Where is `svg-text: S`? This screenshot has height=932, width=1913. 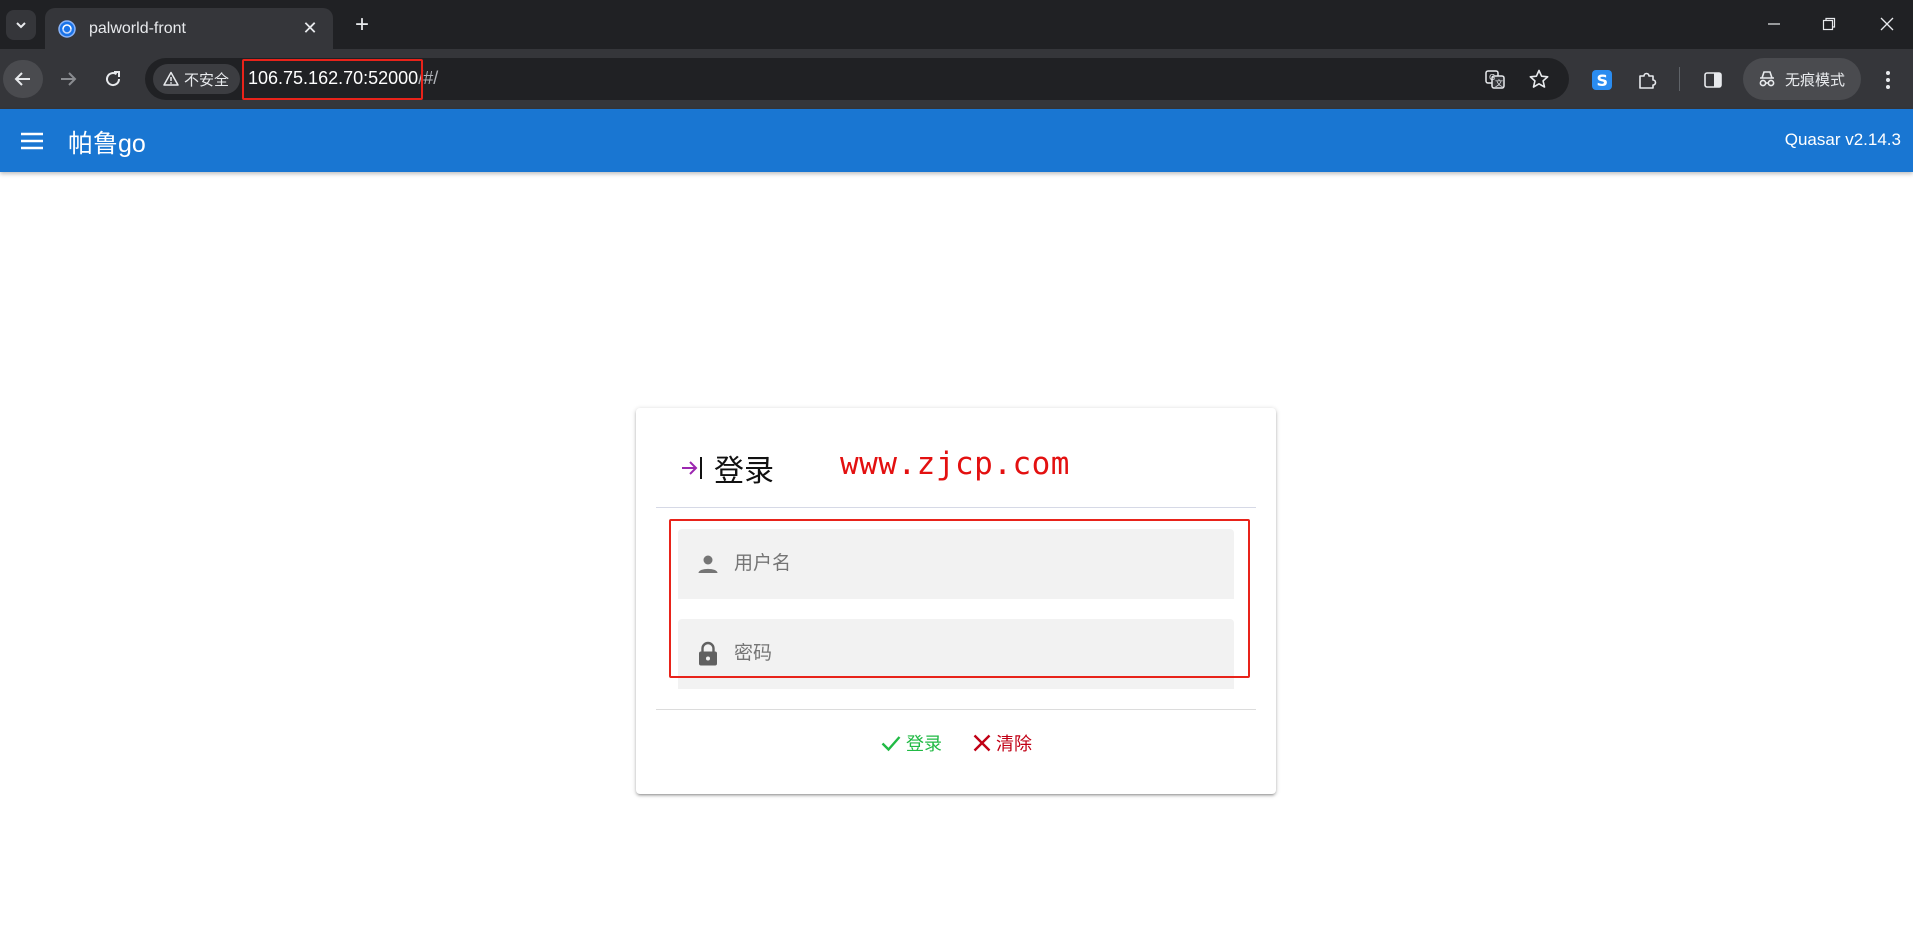 svg-text: S is located at coordinates (1603, 80).